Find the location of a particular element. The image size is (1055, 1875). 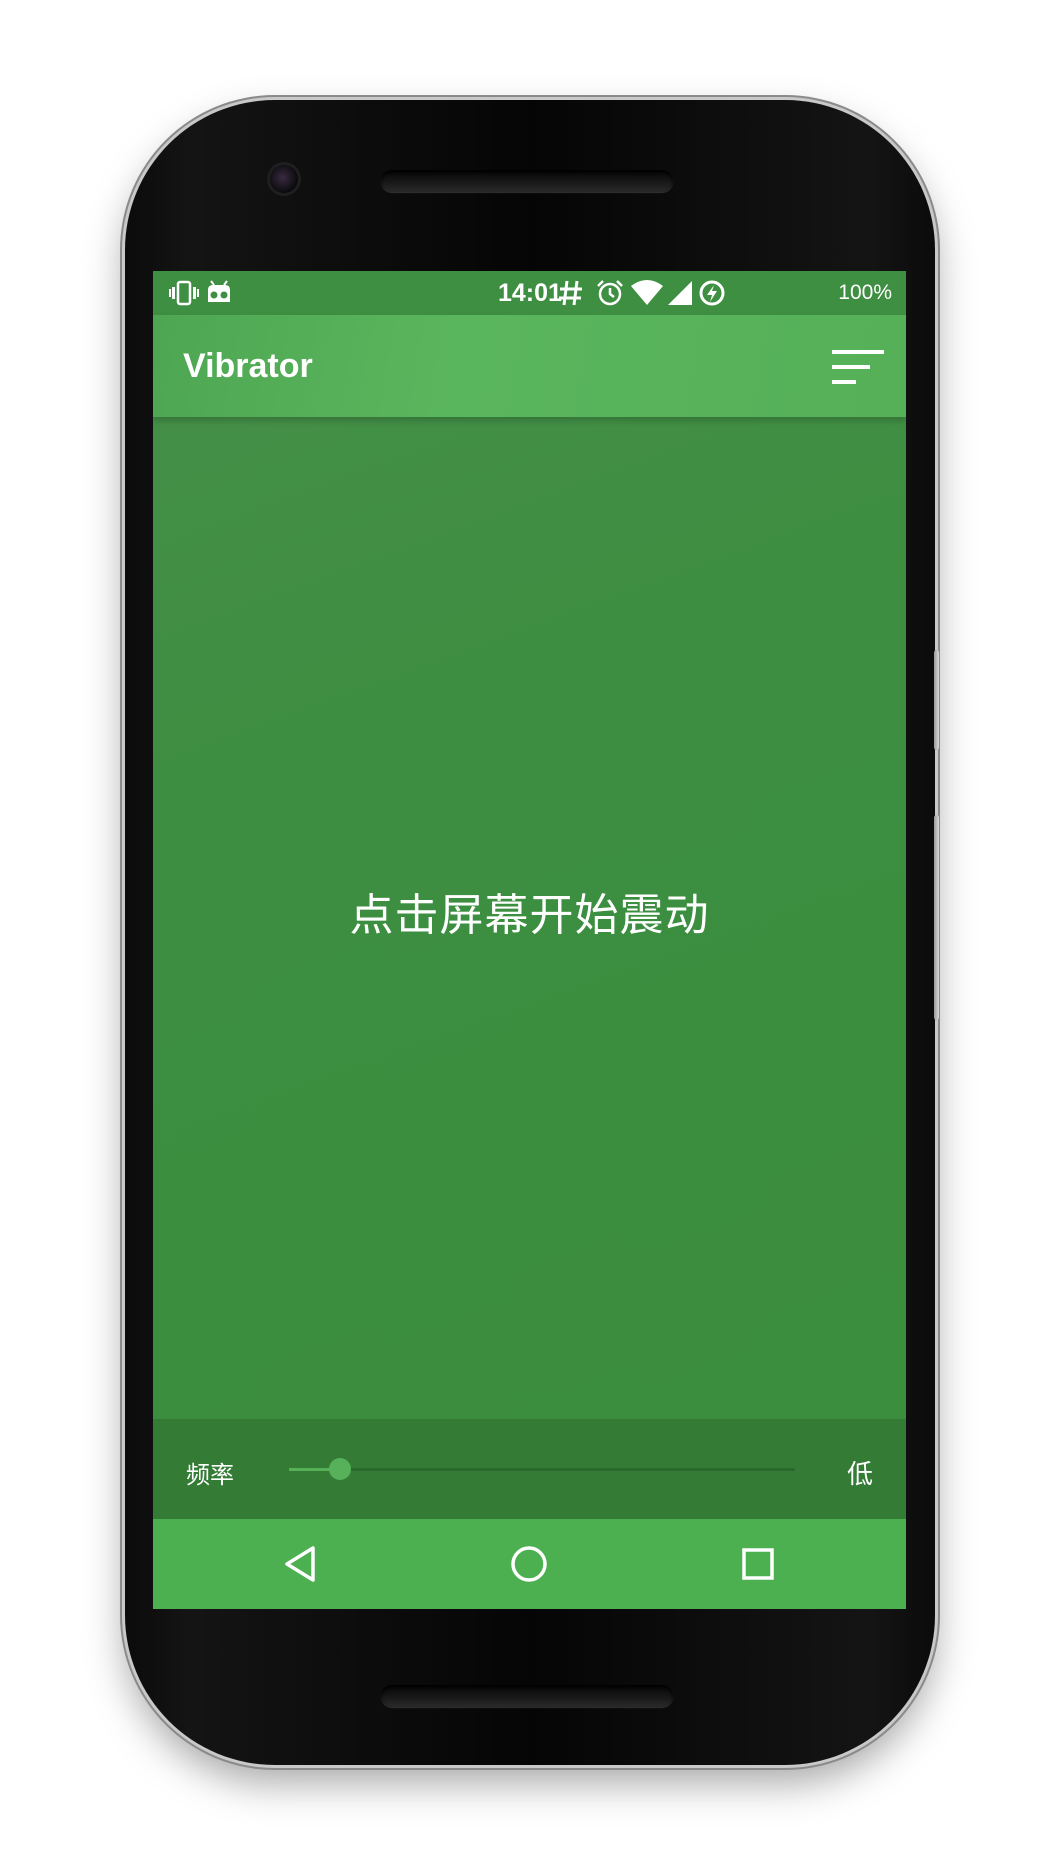

power-button is located at coordinates (936, 700).